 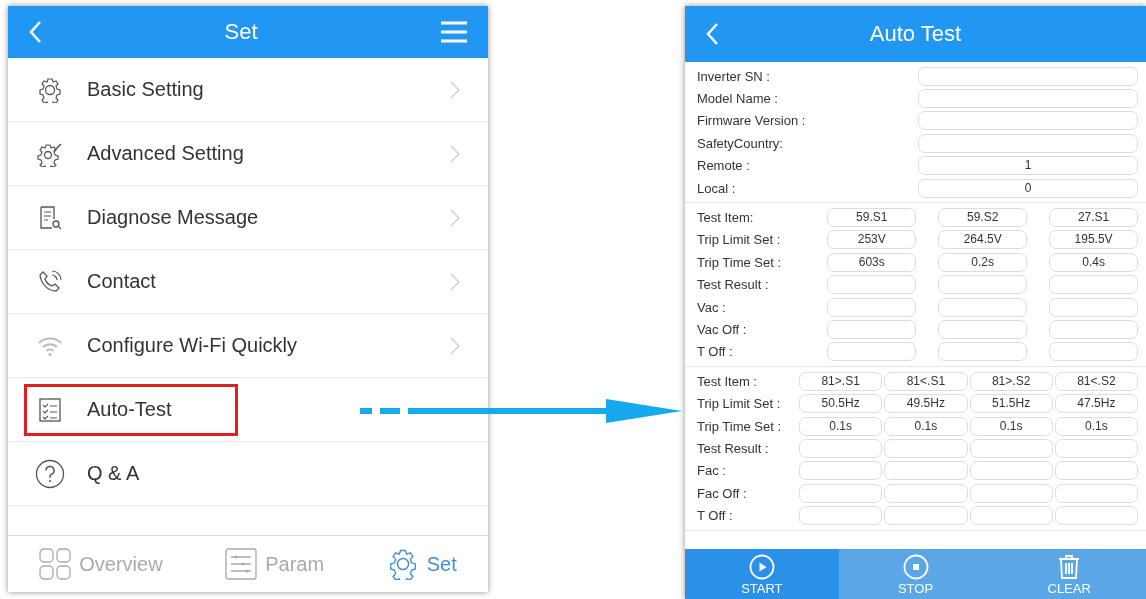 What do you see at coordinates (121, 281) in the screenshot?
I see `settings-item-label: Contact` at bounding box center [121, 281].